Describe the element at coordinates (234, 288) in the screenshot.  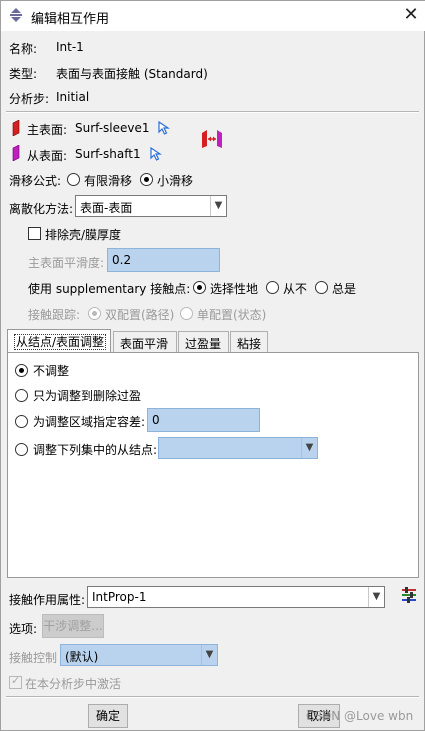
I see `supplementary-selective-label: 选择性地` at that location.